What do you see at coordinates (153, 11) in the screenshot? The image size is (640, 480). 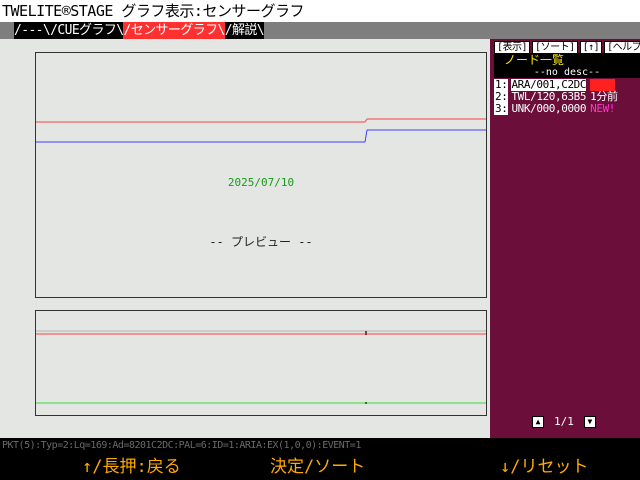 I see `window-title: TWELITE®STAGE グラフ表示:センサーグラフ` at bounding box center [153, 11].